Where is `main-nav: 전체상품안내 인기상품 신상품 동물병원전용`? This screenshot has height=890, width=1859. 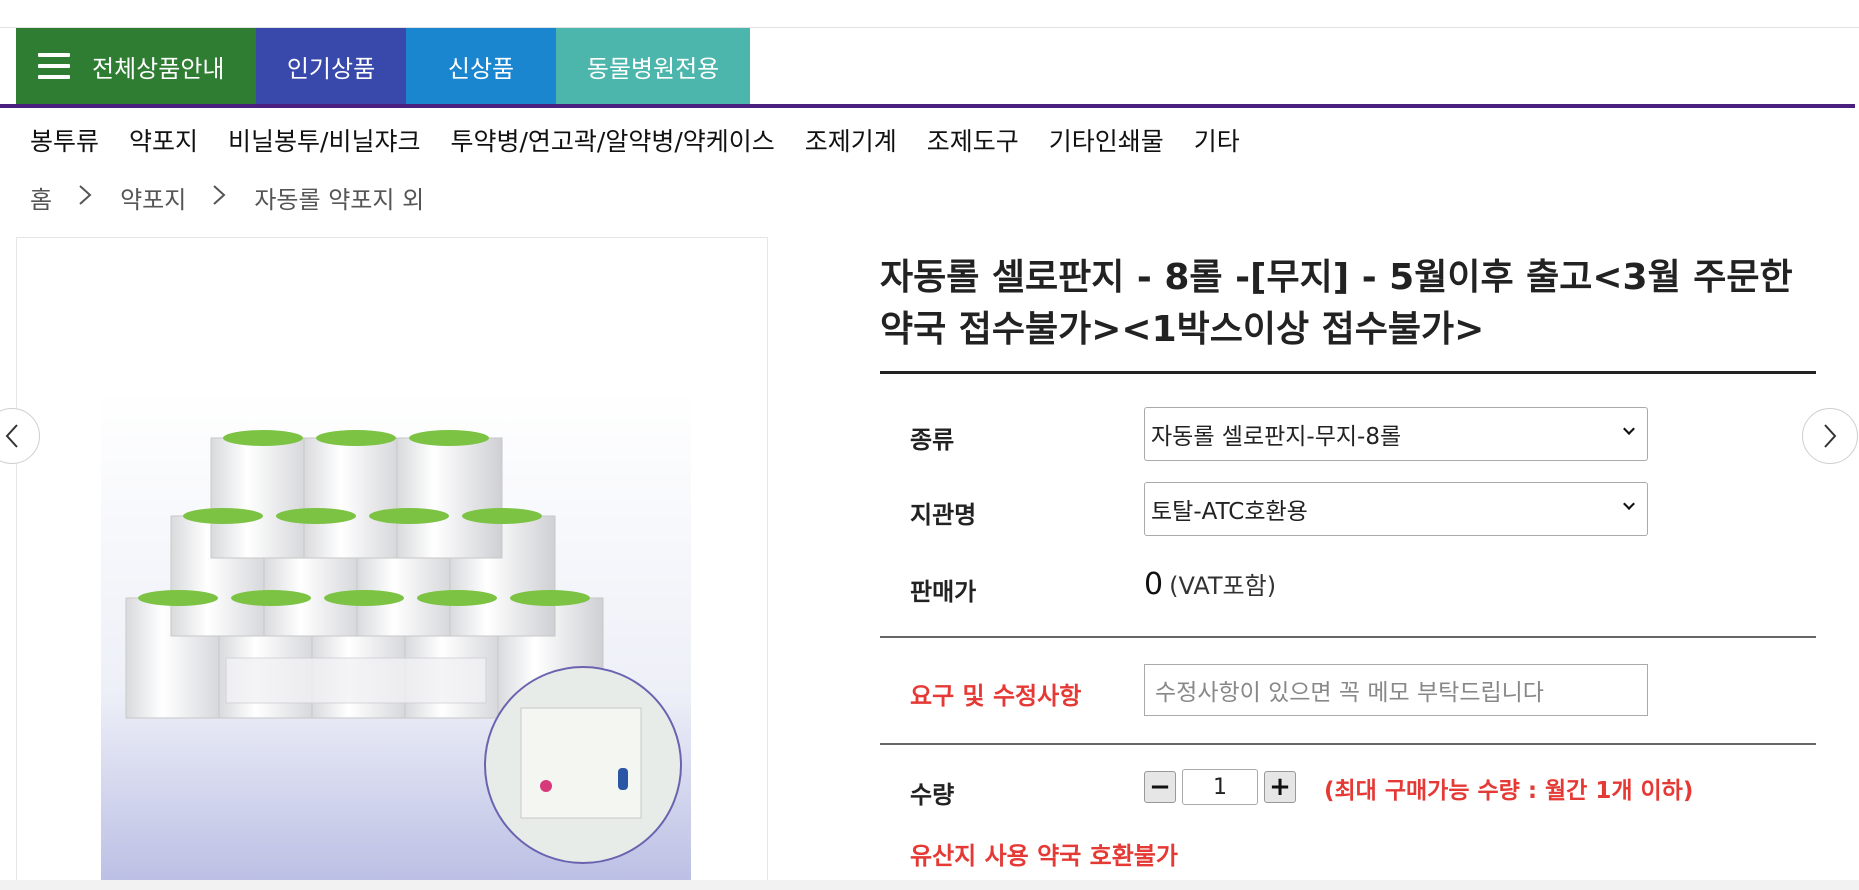 main-nav: 전체상품안내 인기상품 신상품 동물병원전용 is located at coordinates (383, 66).